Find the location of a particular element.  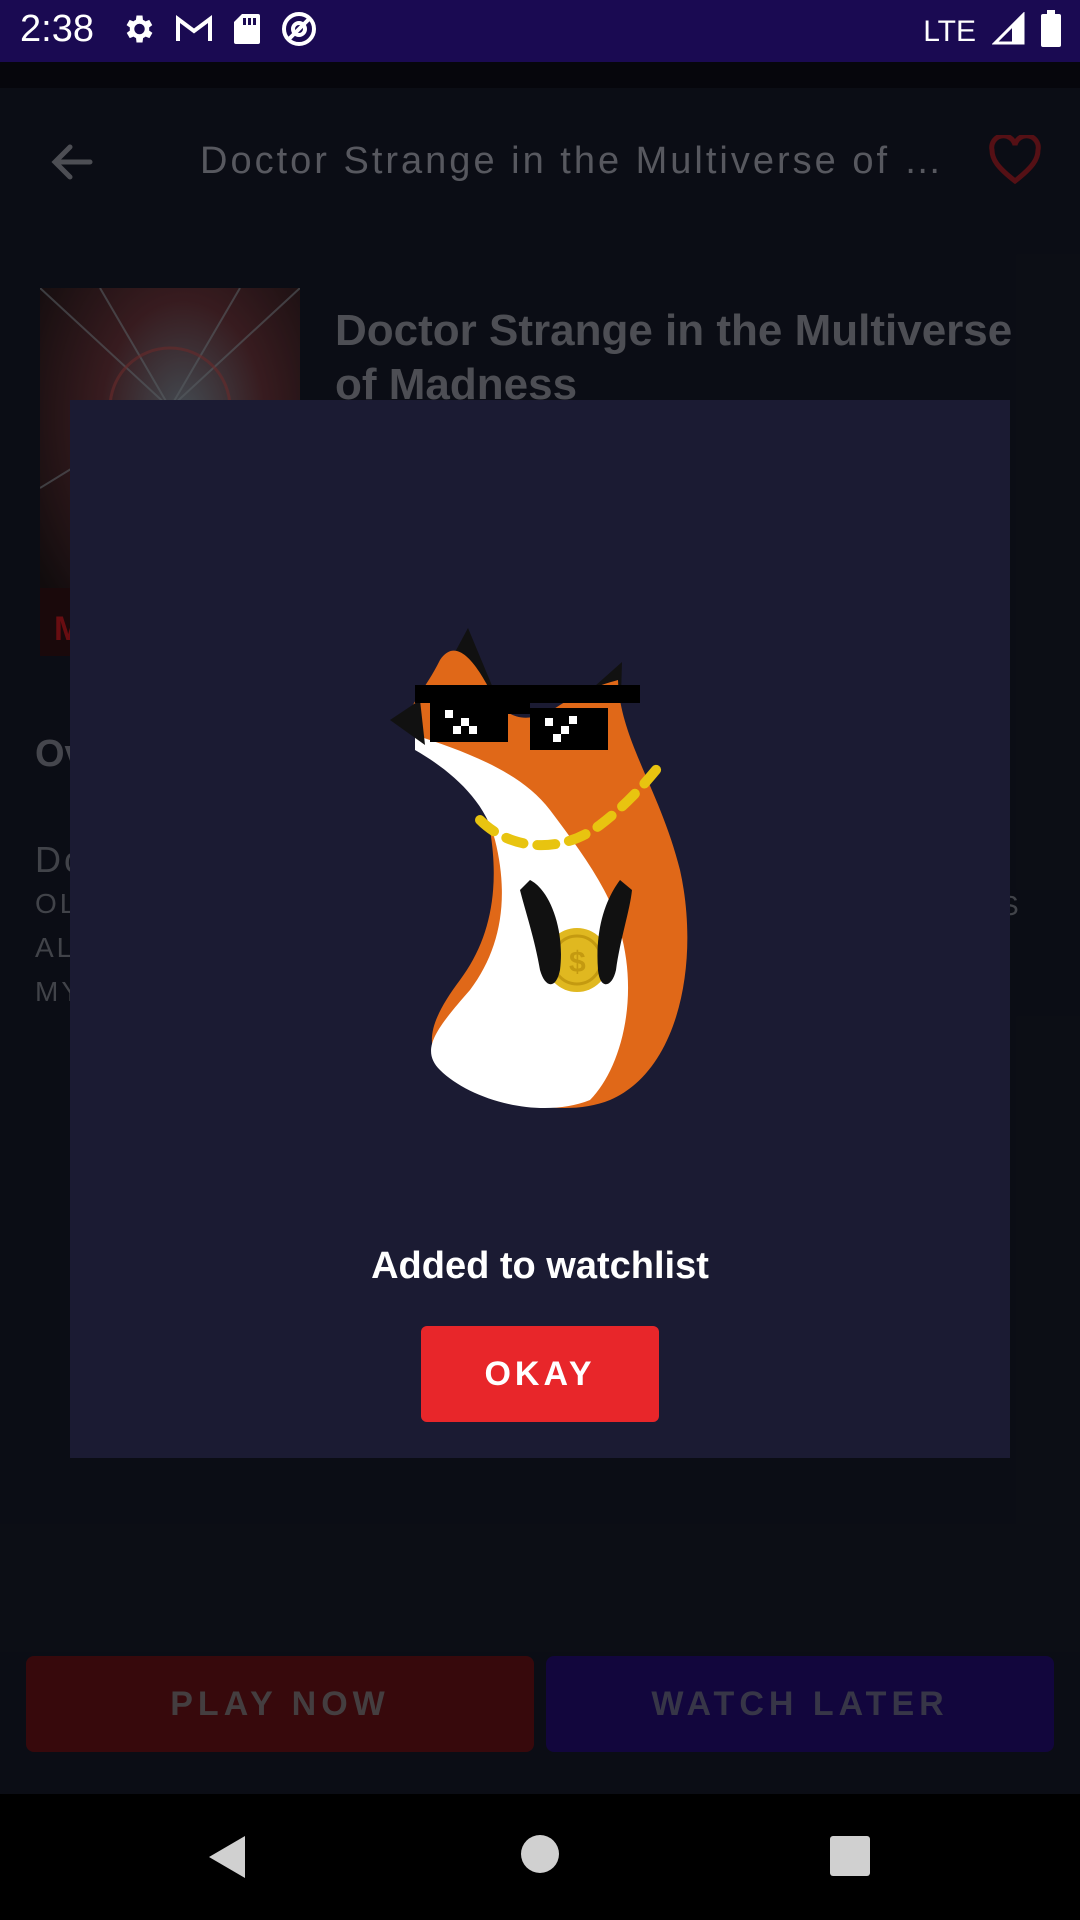

fox-mascot-icon: $ is located at coordinates (550, 810).